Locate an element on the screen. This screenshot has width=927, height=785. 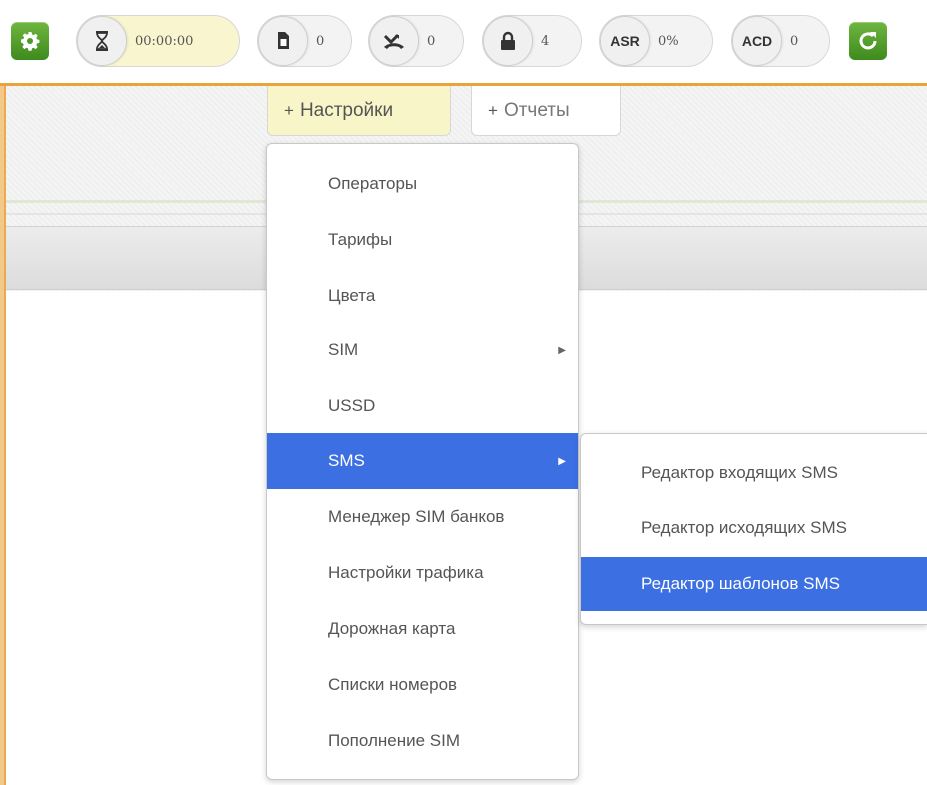
menu-item-label: SMS is located at coordinates (346, 460).